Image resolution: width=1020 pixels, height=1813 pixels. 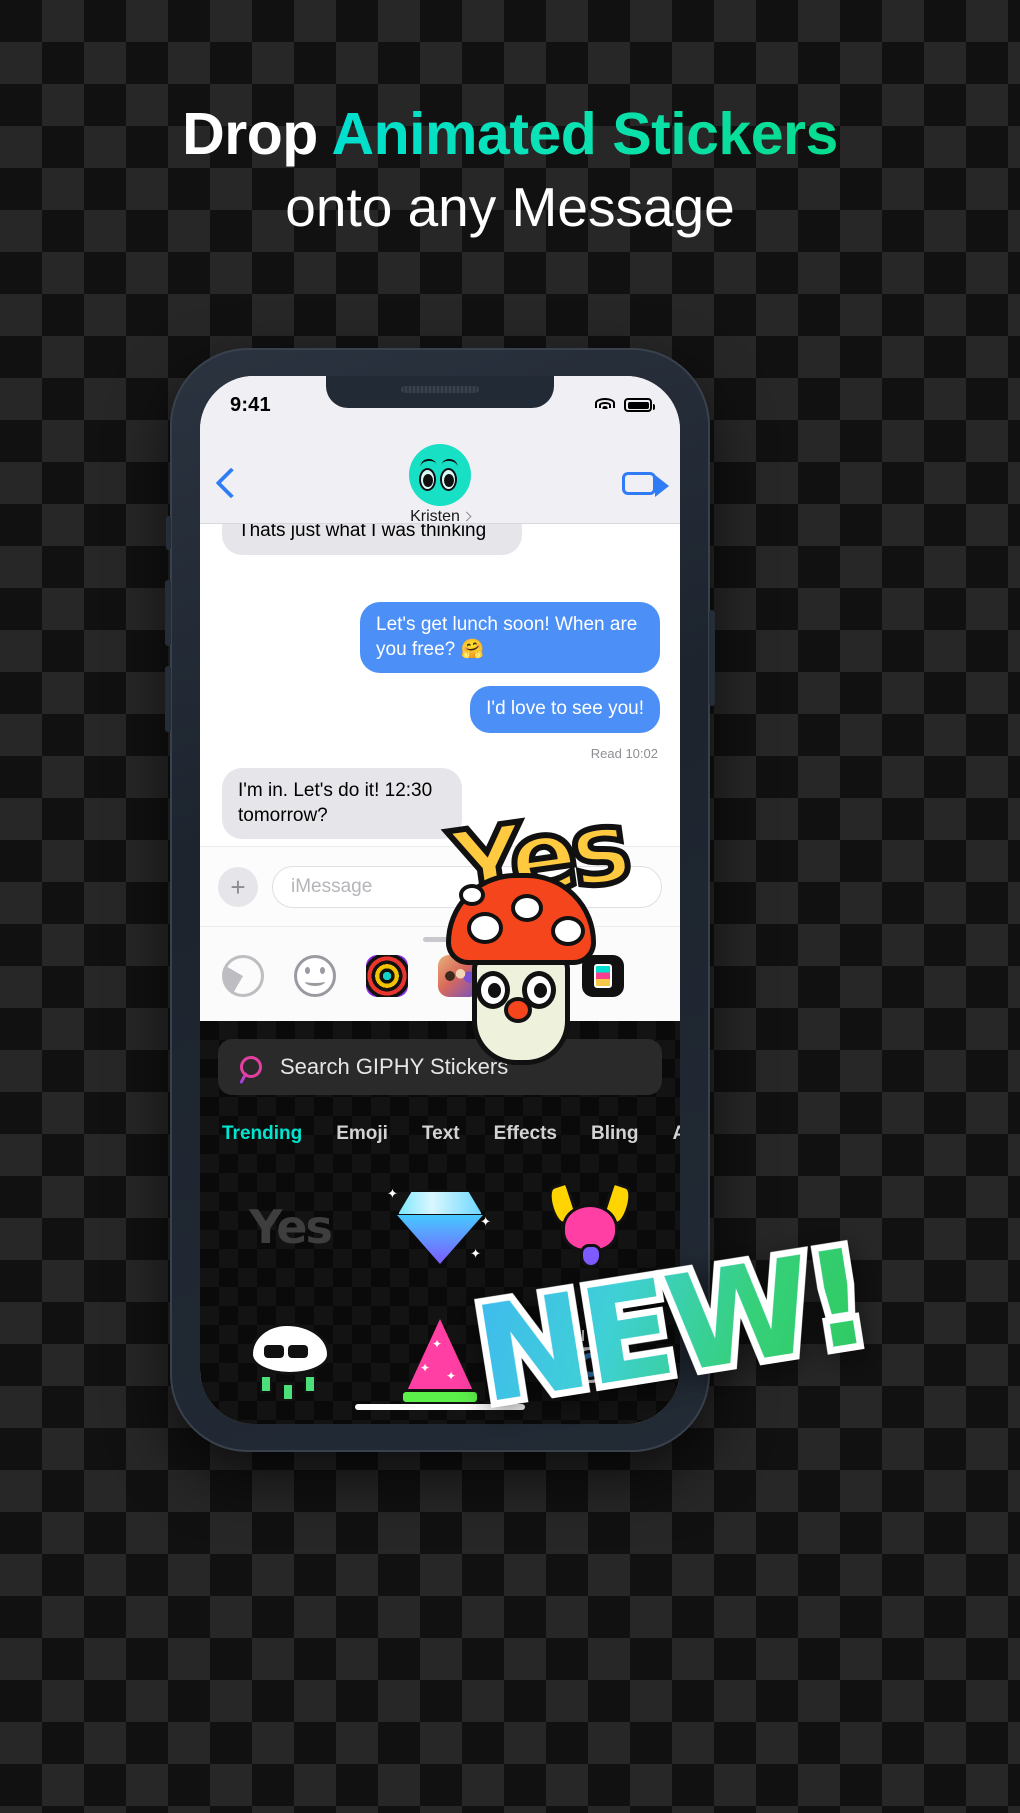 I want to click on avatar-pupil-right, so click(x=449, y=480).